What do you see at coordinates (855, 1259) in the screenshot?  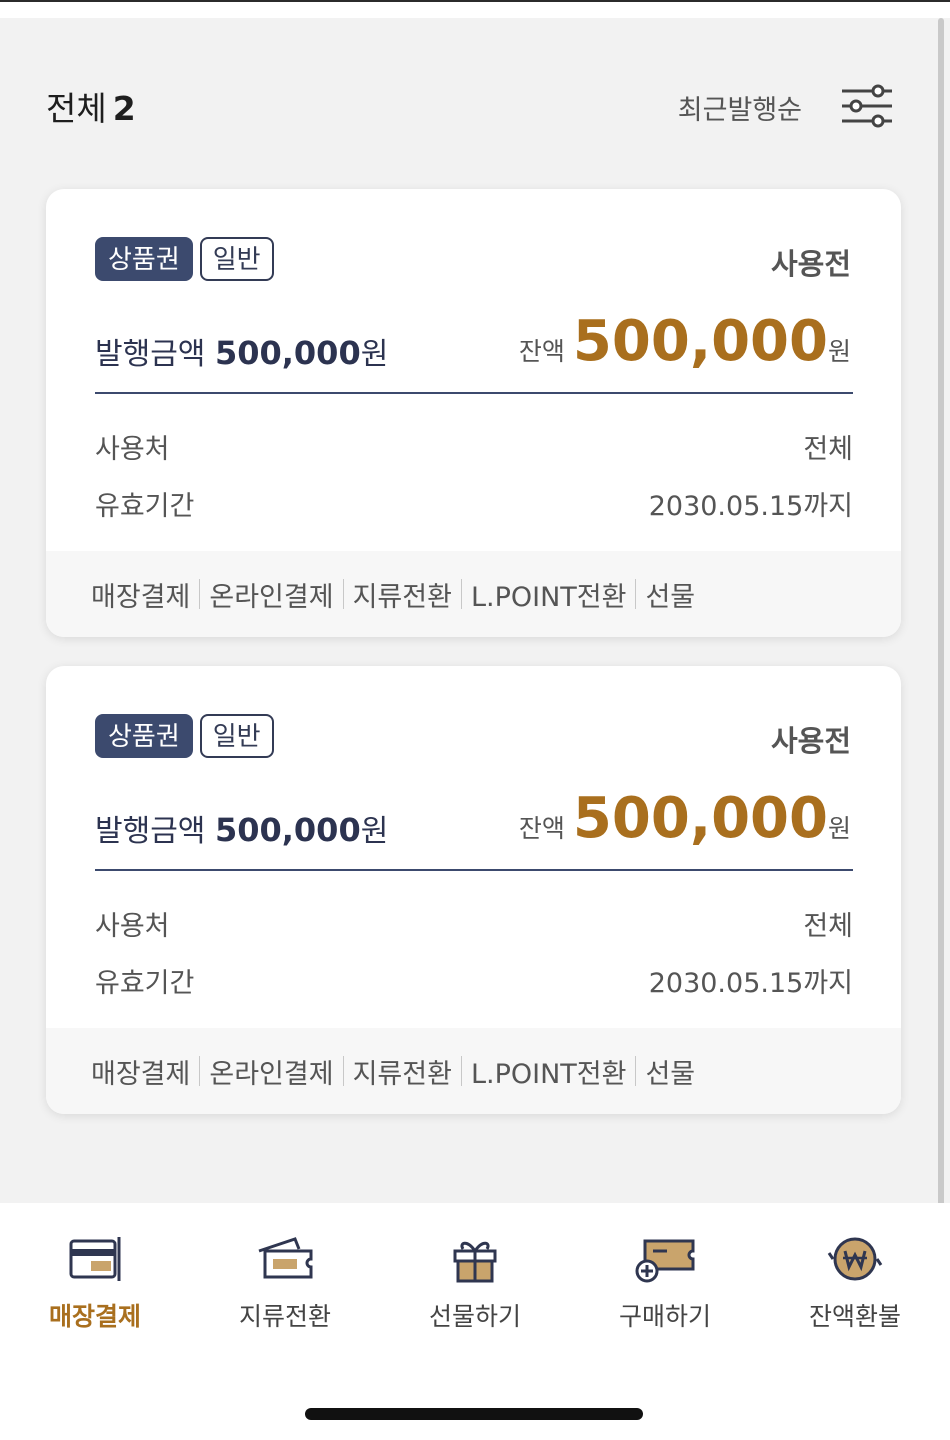 I see `won-refund-icon` at bounding box center [855, 1259].